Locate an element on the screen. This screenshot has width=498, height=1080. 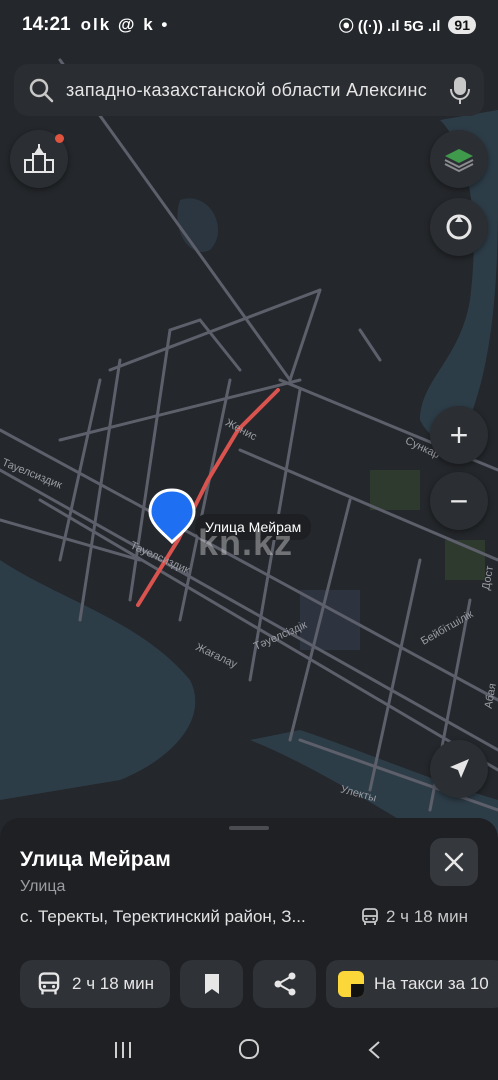
zoom-in-button: + is located at coordinates (459, 435).